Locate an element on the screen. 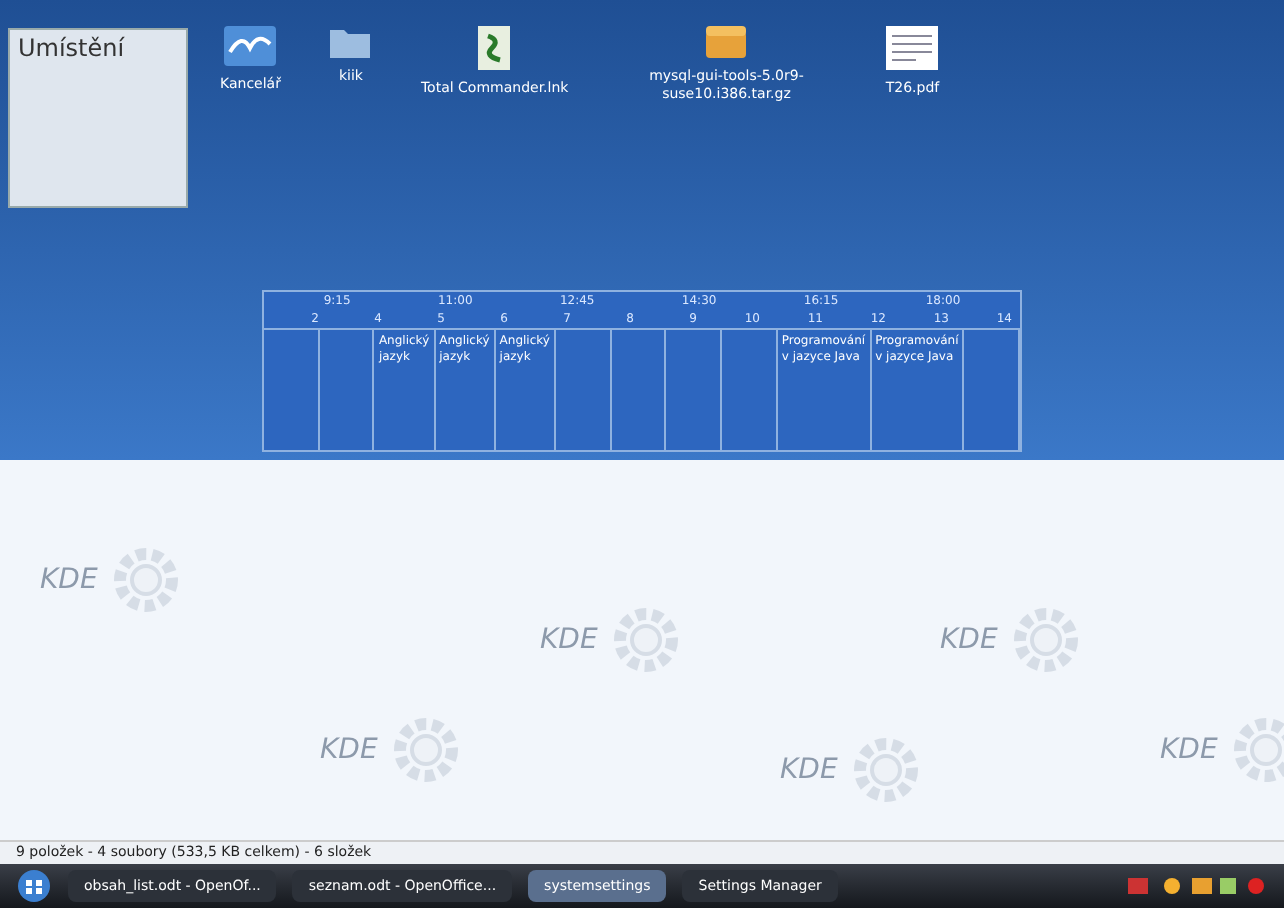 The image size is (1284, 908). folder-icon is located at coordinates (350, 42).